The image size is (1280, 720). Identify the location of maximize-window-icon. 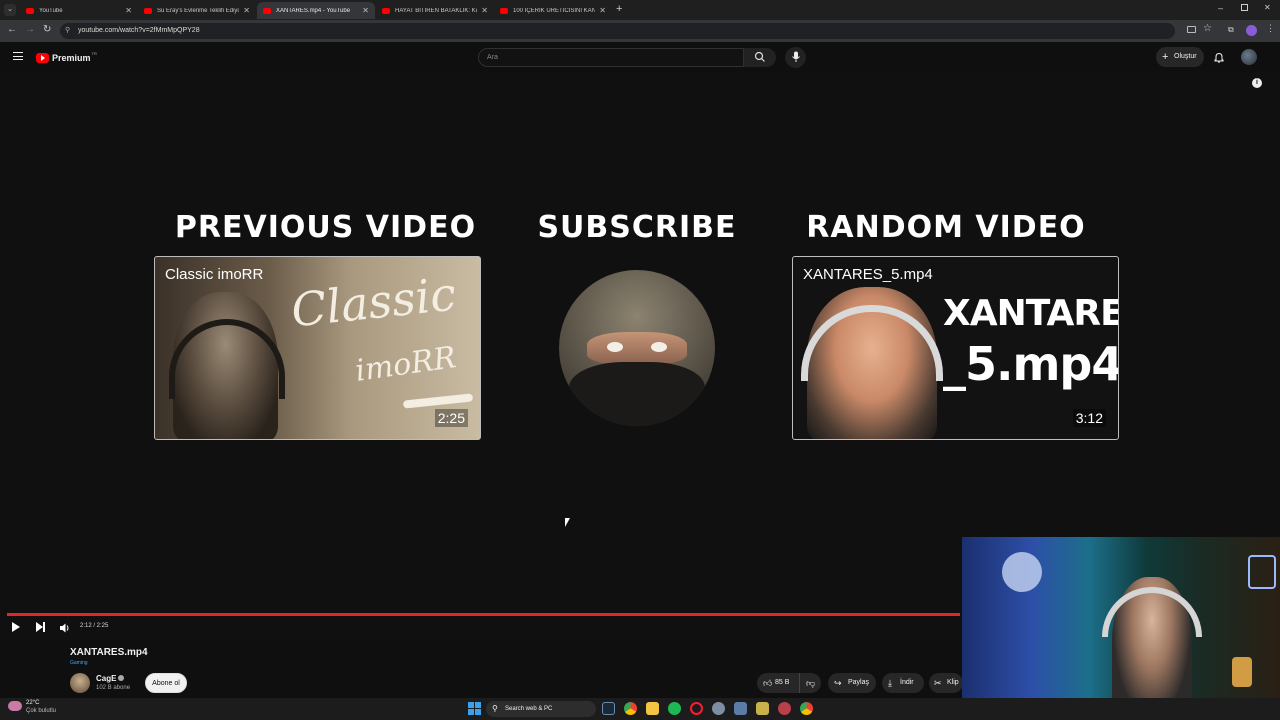
(1244, 7).